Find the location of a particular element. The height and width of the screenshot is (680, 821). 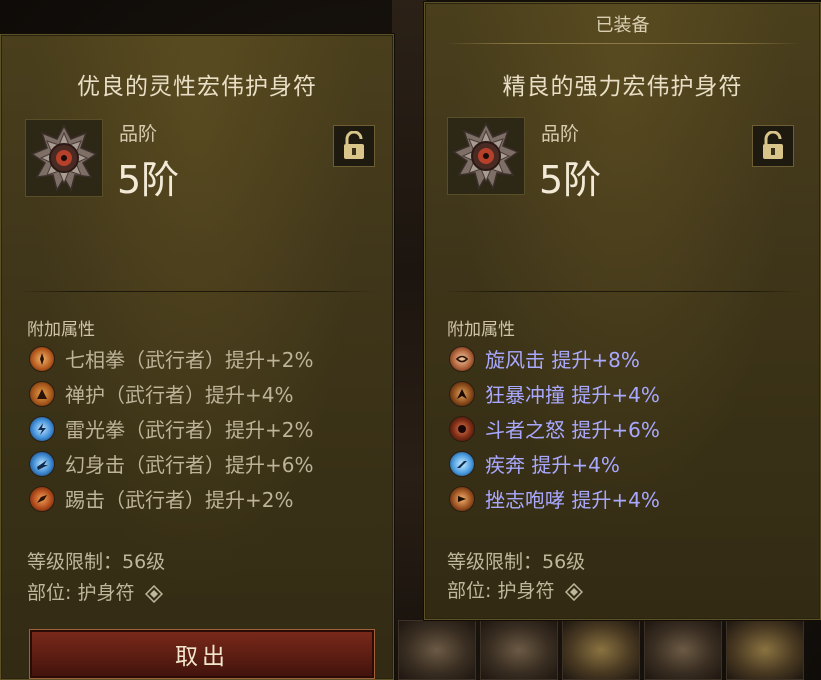

affix-text: 雷光拳（武行者）提升+2% is located at coordinates (189, 430).